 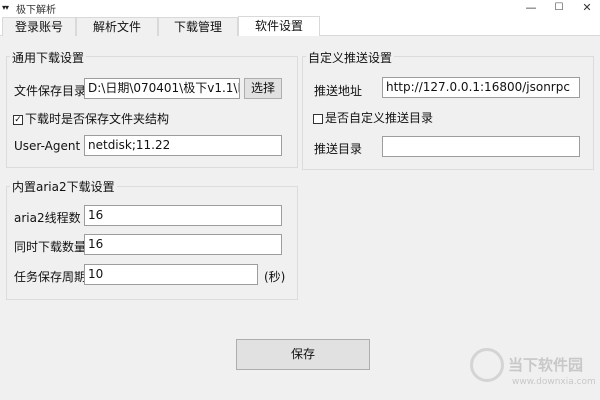 What do you see at coordinates (48, 57) in the screenshot?
I see `general-settings-title: 通用下载设置` at bounding box center [48, 57].